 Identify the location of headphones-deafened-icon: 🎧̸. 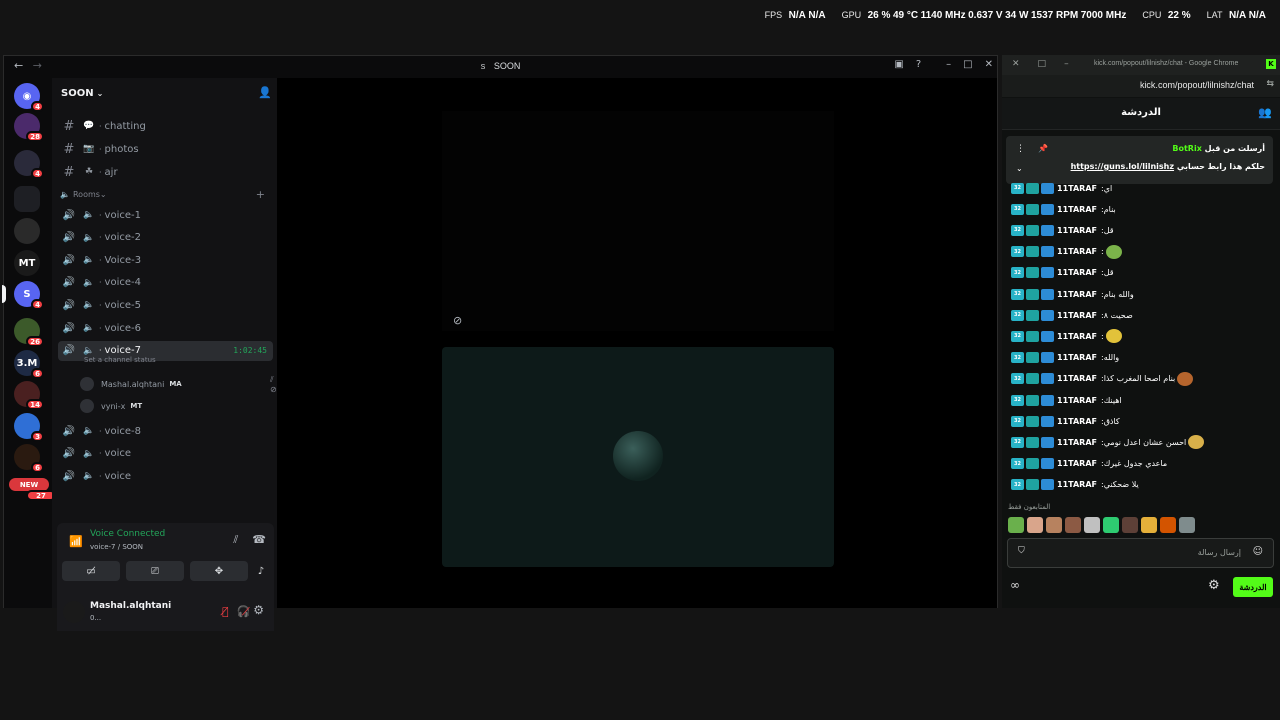
(244, 611).